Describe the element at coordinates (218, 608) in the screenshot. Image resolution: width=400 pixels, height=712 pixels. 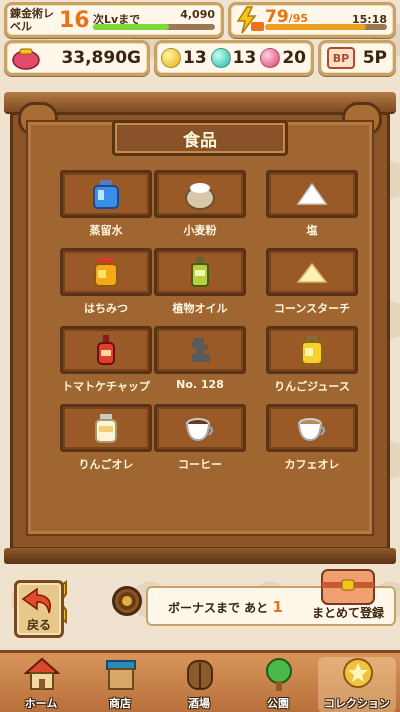
I see `bonus-label: ボーナスまで あと` at that location.